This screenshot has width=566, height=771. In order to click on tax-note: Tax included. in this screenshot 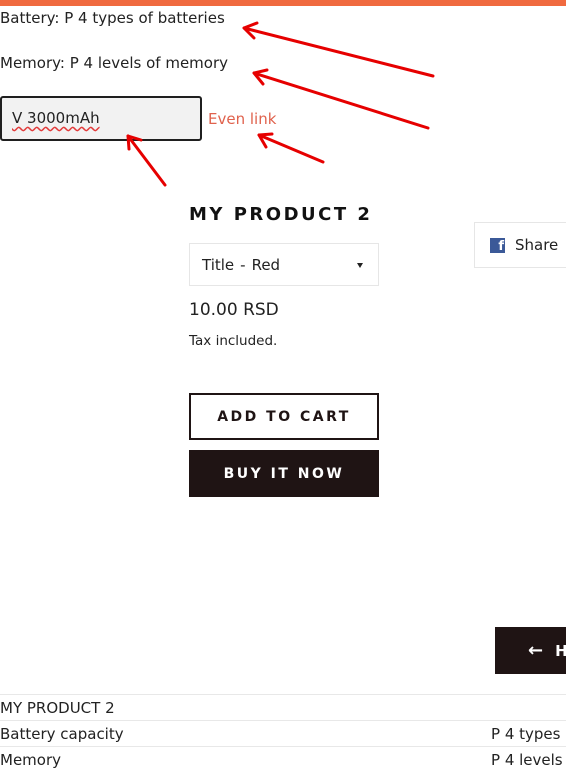, I will do `click(233, 341)`.